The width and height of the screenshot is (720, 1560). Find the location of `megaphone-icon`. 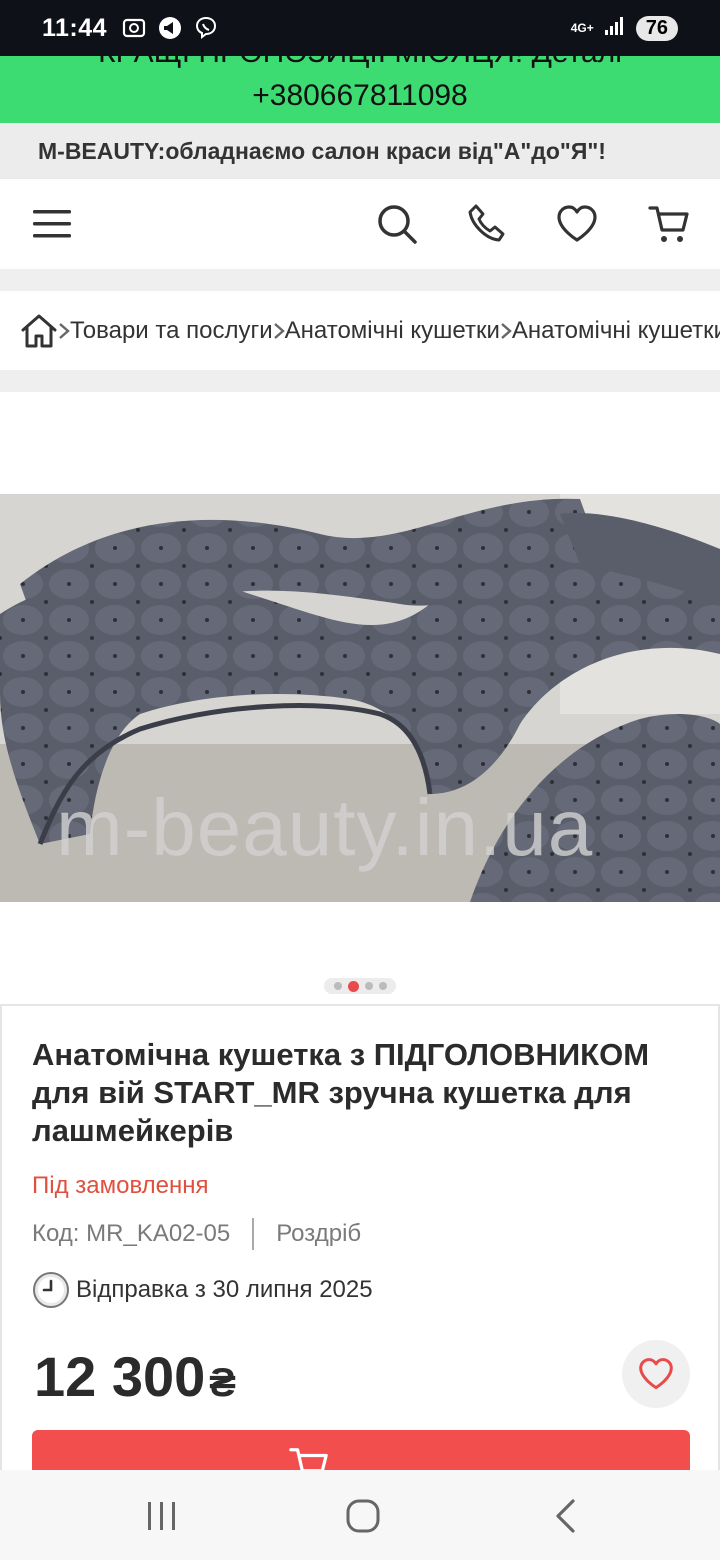

megaphone-icon is located at coordinates (170, 28).